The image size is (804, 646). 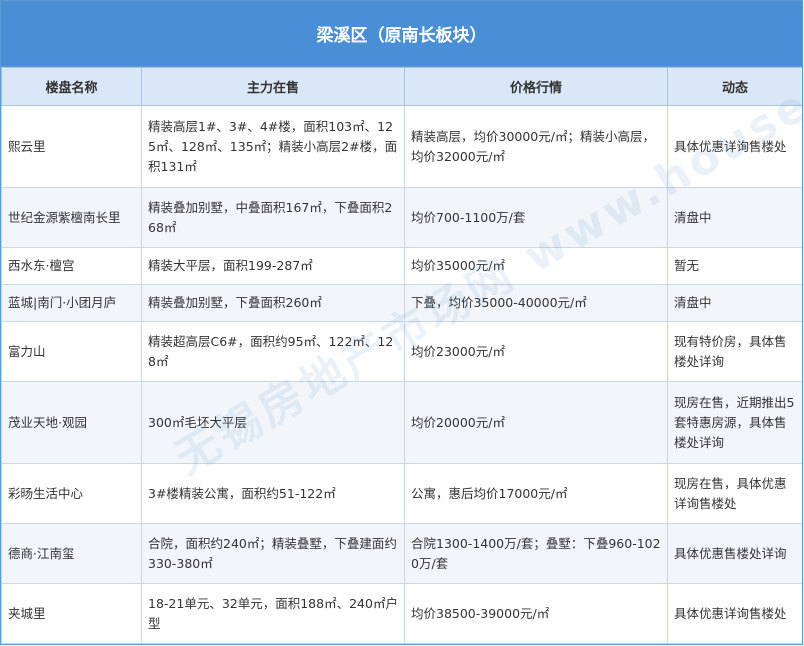 I want to click on cell-main-sale: 18-21单元、32单元，面积188㎡、240㎡户型, so click(x=273, y=613).